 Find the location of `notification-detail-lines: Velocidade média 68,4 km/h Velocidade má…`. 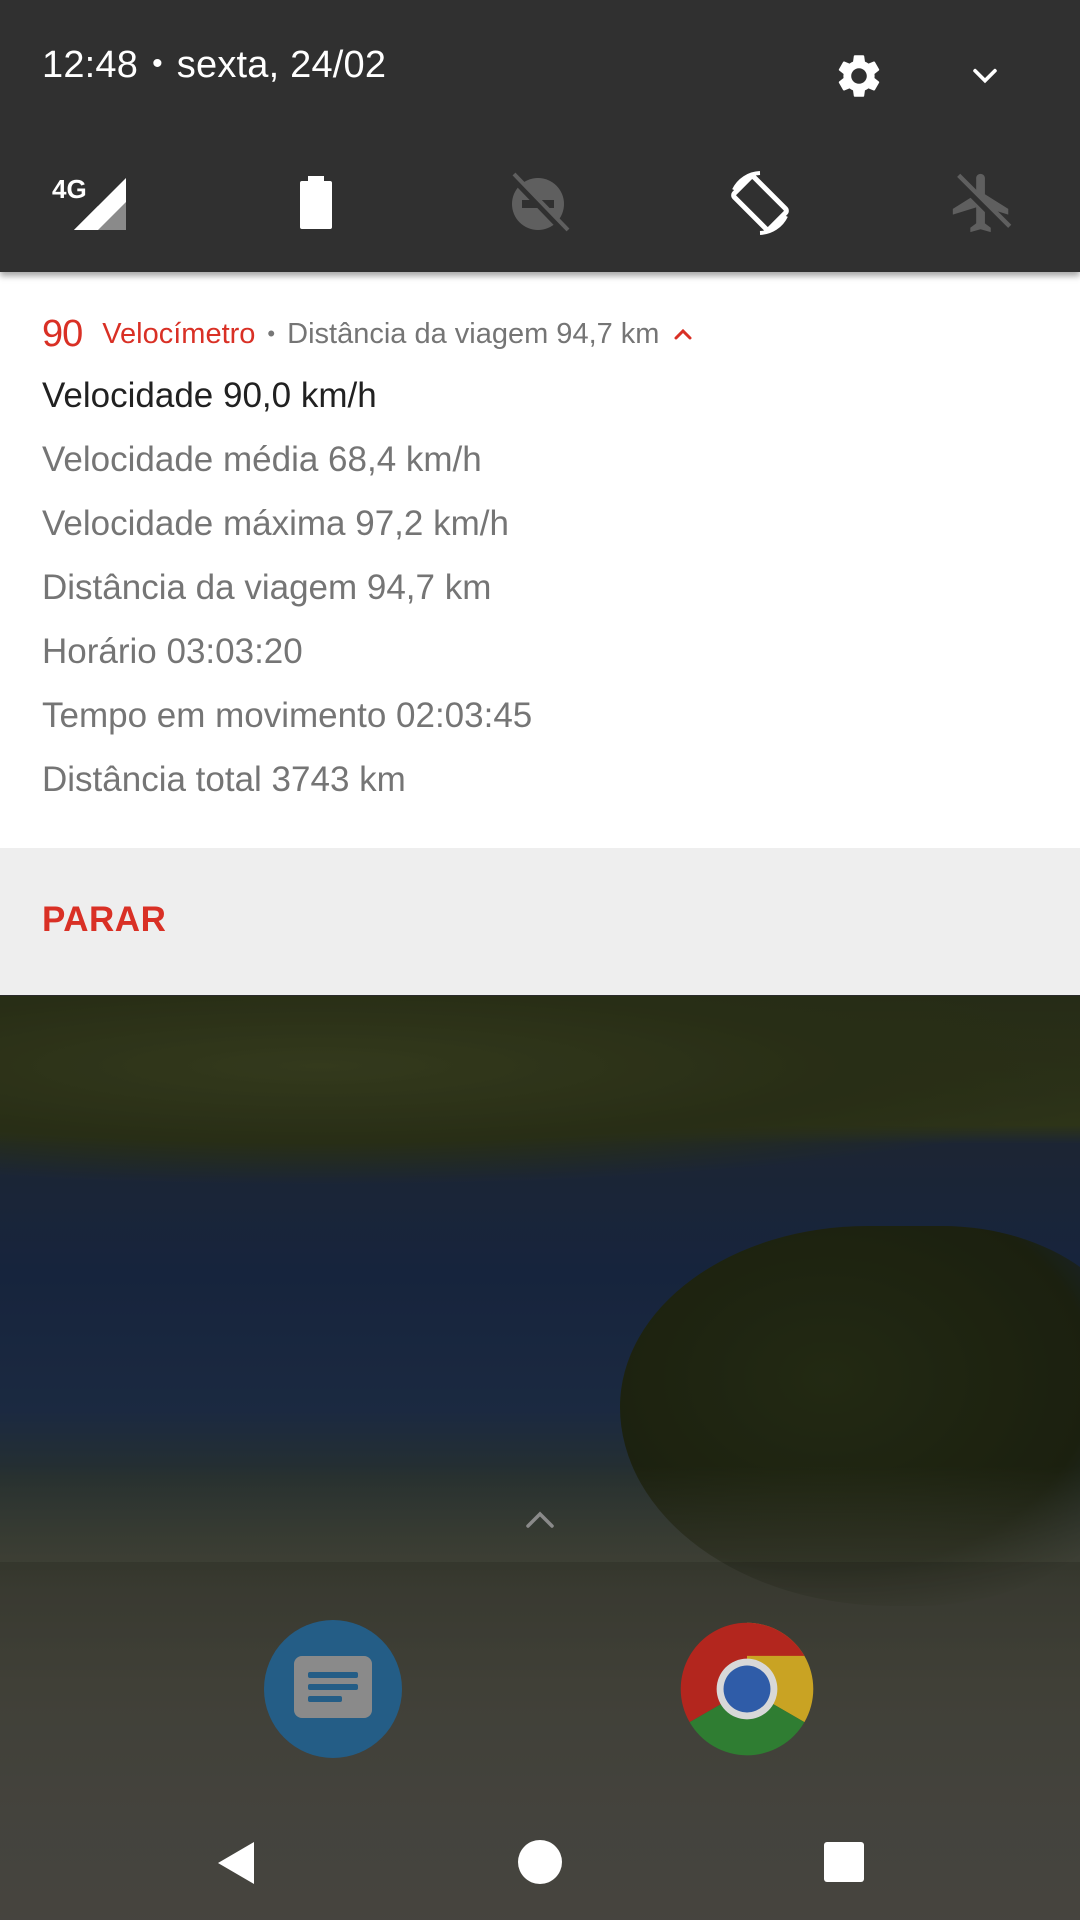

notification-detail-lines: Velocidade média 68,4 km/h Velocidade má… is located at coordinates (287, 632).